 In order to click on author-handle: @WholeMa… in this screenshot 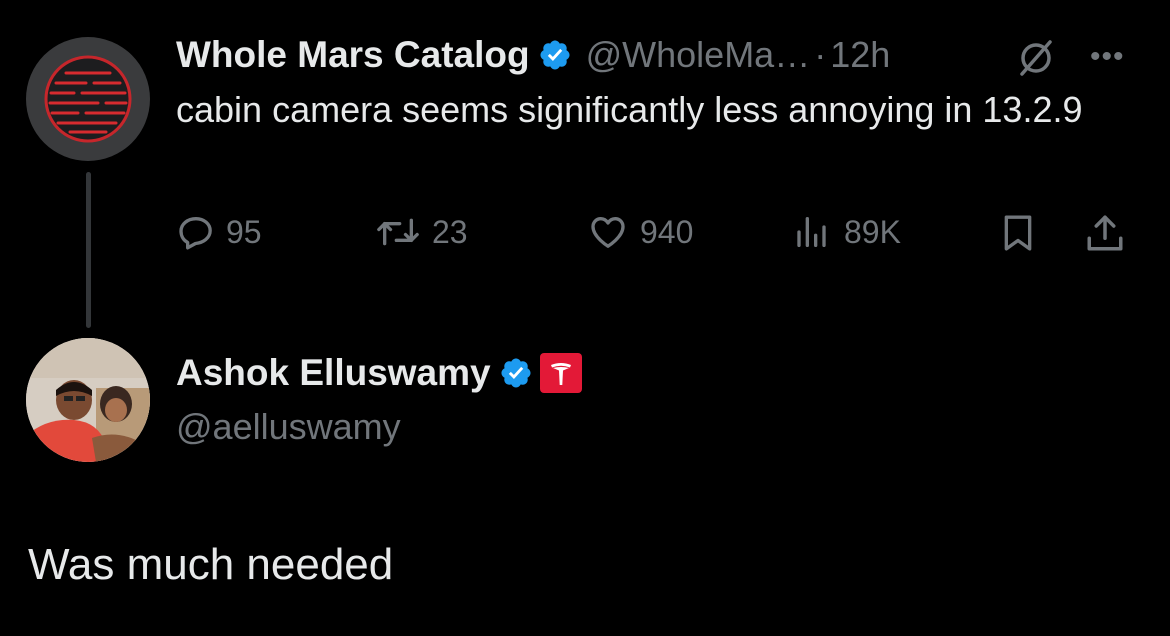, I will do `click(698, 55)`.